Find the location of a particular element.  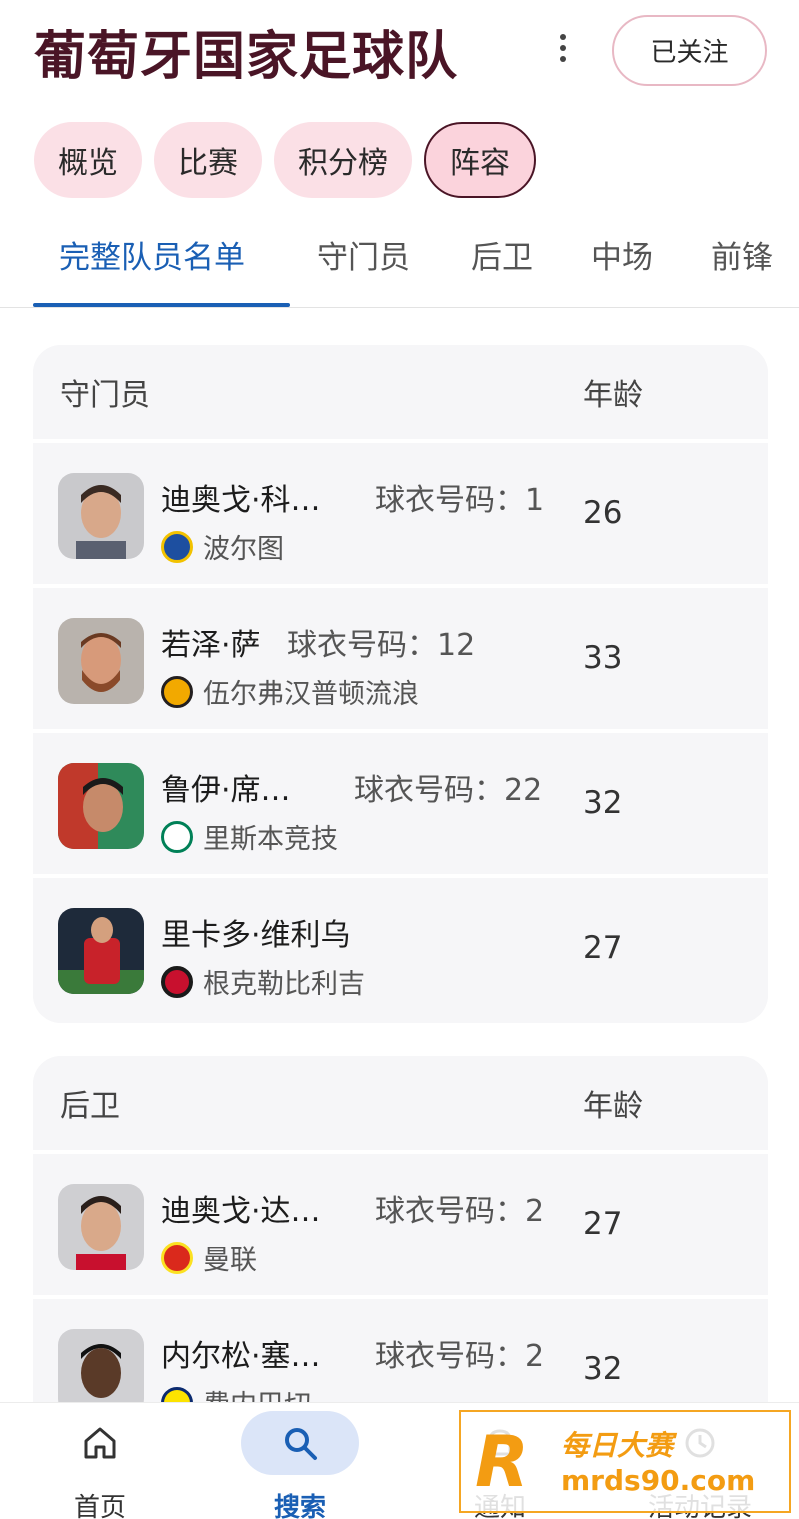

jersey-number: 球衣号码：22 is located at coordinates (448, 790).